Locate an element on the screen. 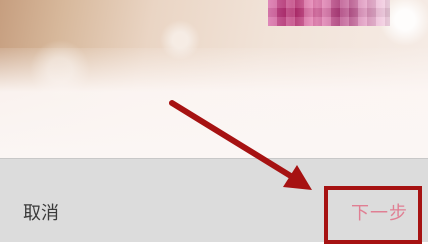 This screenshot has height=244, width=428. pixelated-content is located at coordinates (329, 13).